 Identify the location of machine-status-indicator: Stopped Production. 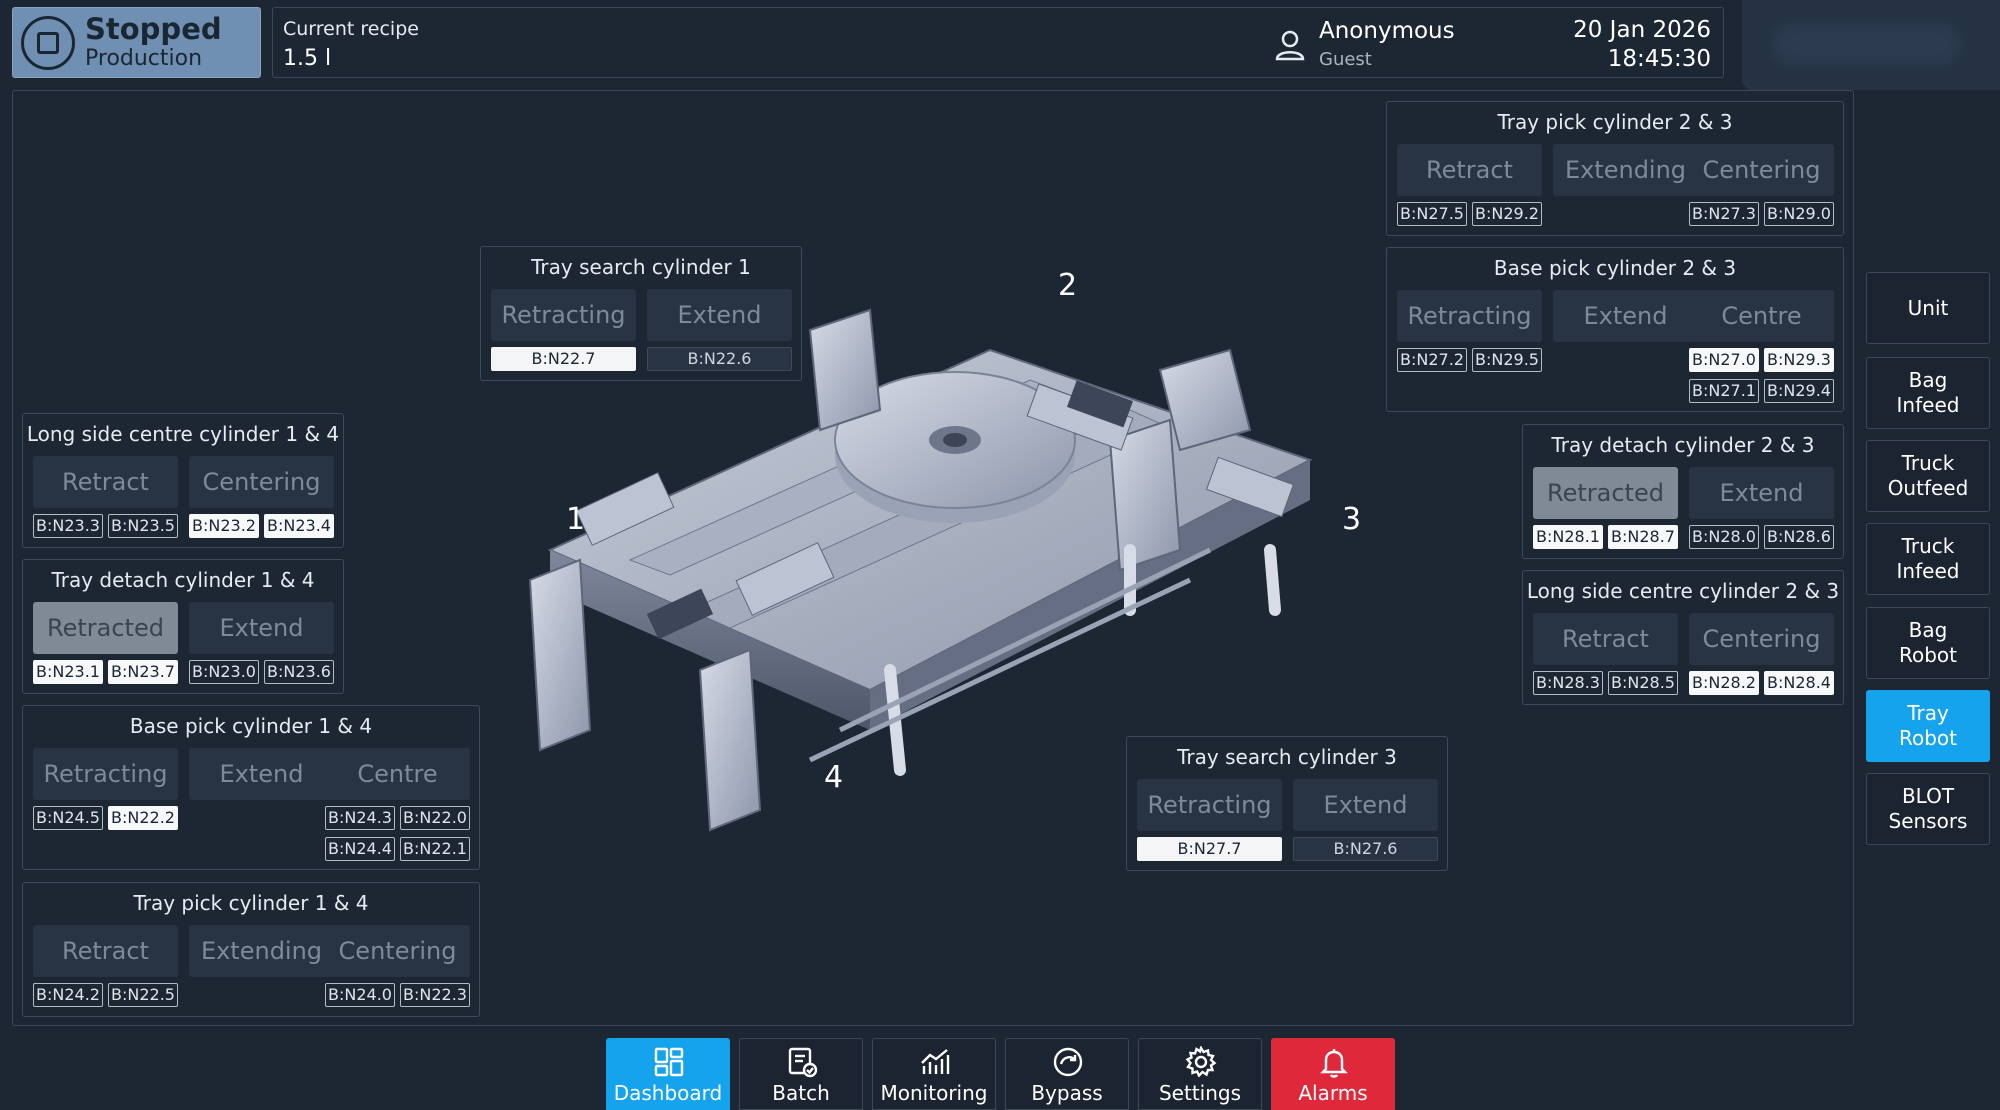
(136, 42).